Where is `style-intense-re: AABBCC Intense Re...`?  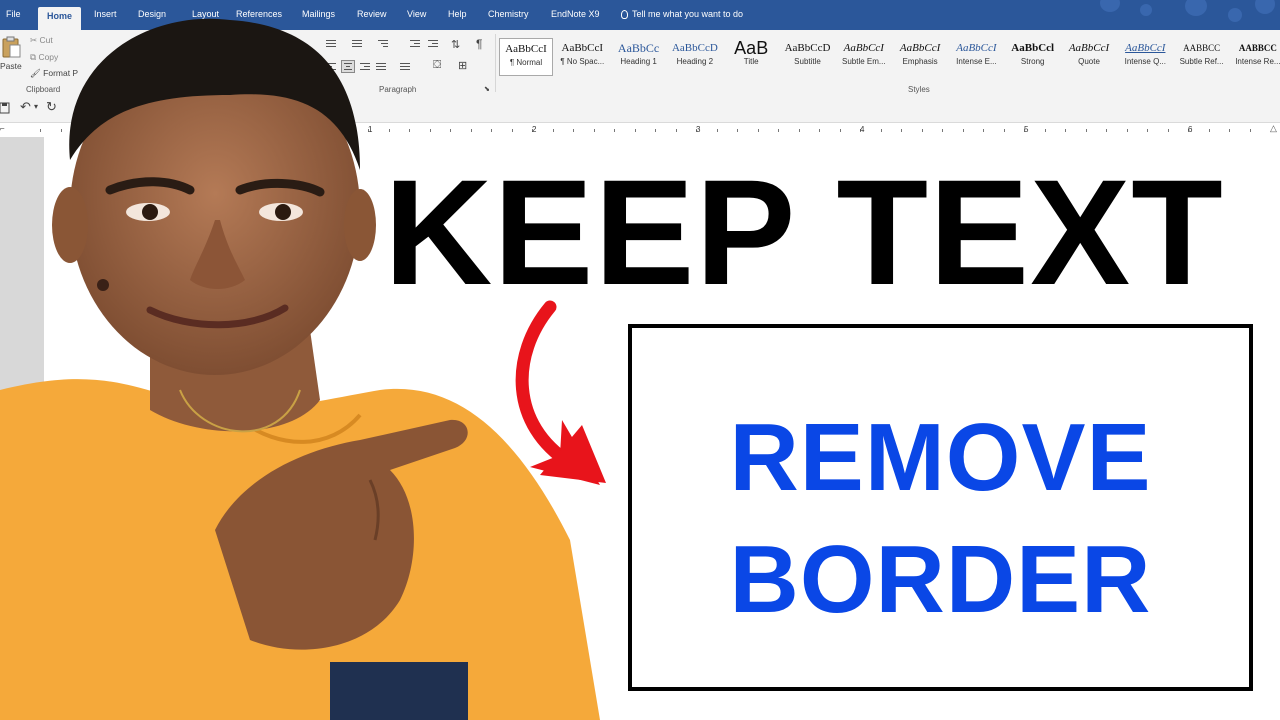
style-intense-re: AABBCC Intense Re... is located at coordinates (1255, 57).